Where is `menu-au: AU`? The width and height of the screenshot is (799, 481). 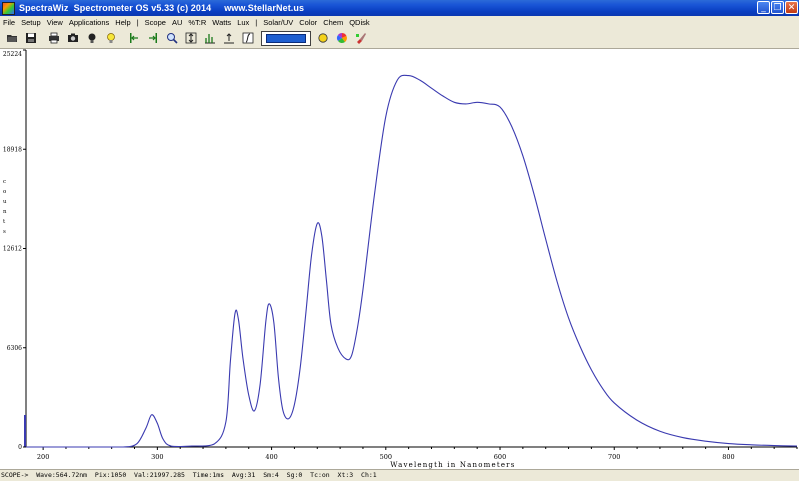
menu-au: AU is located at coordinates (177, 22).